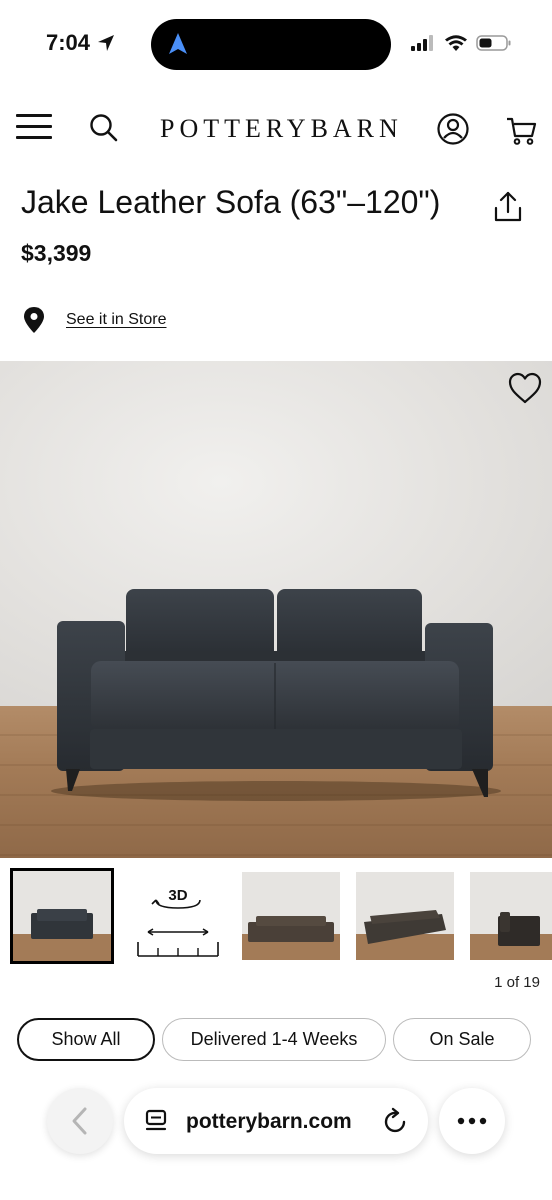 This screenshot has height=1200, width=552. What do you see at coordinates (106, 43) in the screenshot?
I see `location-arrow-icon` at bounding box center [106, 43].